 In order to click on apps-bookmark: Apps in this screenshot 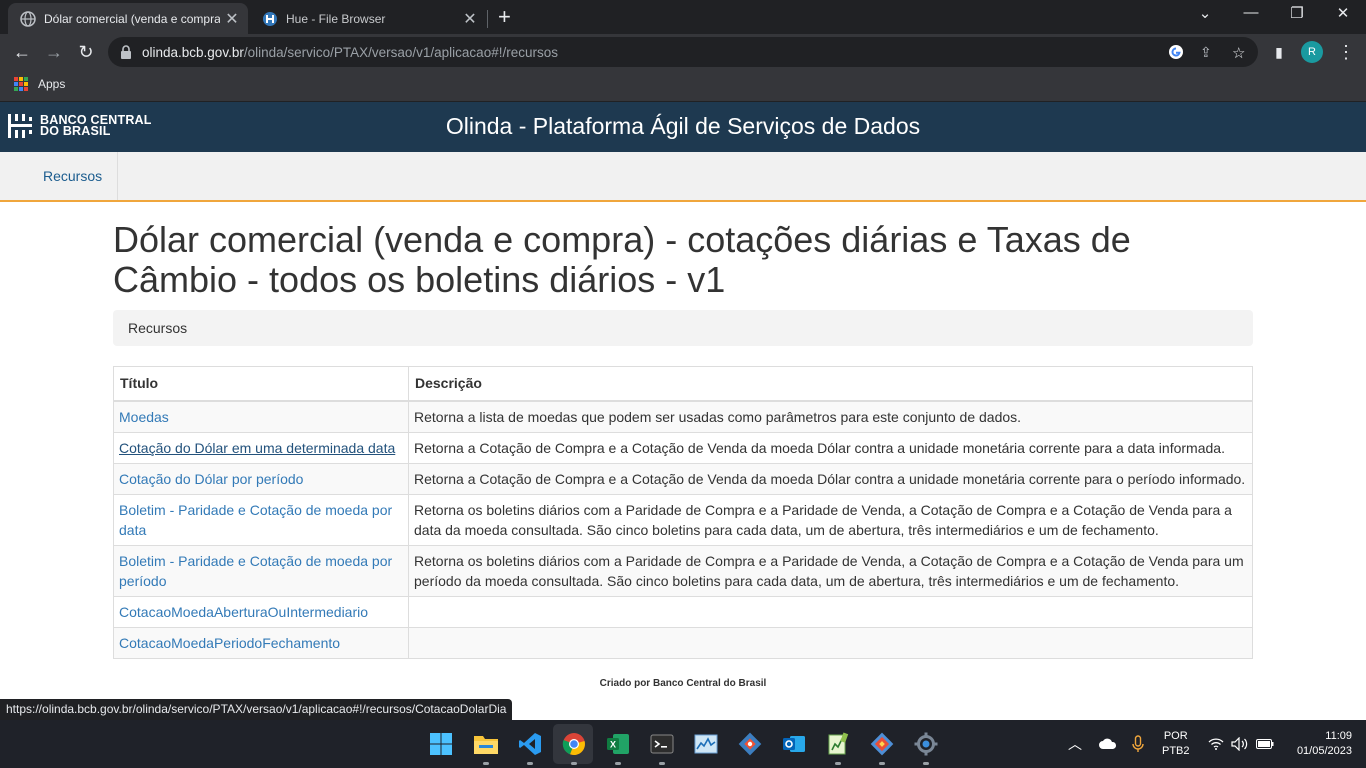, I will do `click(39, 84)`.